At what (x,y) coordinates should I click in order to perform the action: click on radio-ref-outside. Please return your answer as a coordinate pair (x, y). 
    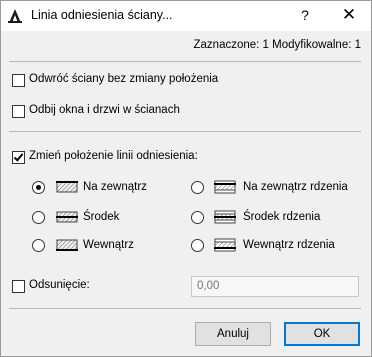
    Looking at the image, I should click on (38, 187).